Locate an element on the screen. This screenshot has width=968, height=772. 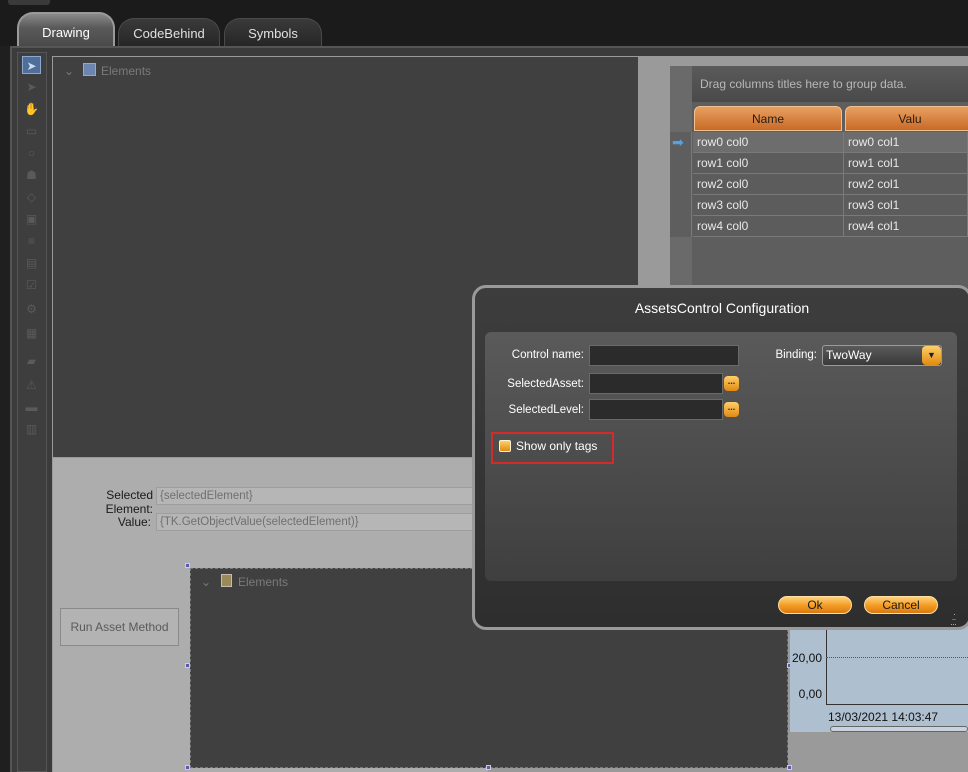
chart-icon: ▬ is located at coordinates (31, 407).